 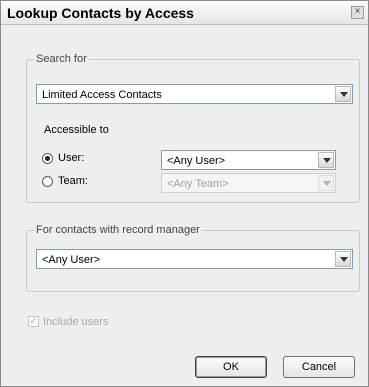 What do you see at coordinates (357, 12) in the screenshot?
I see `close-icon: ×` at bounding box center [357, 12].